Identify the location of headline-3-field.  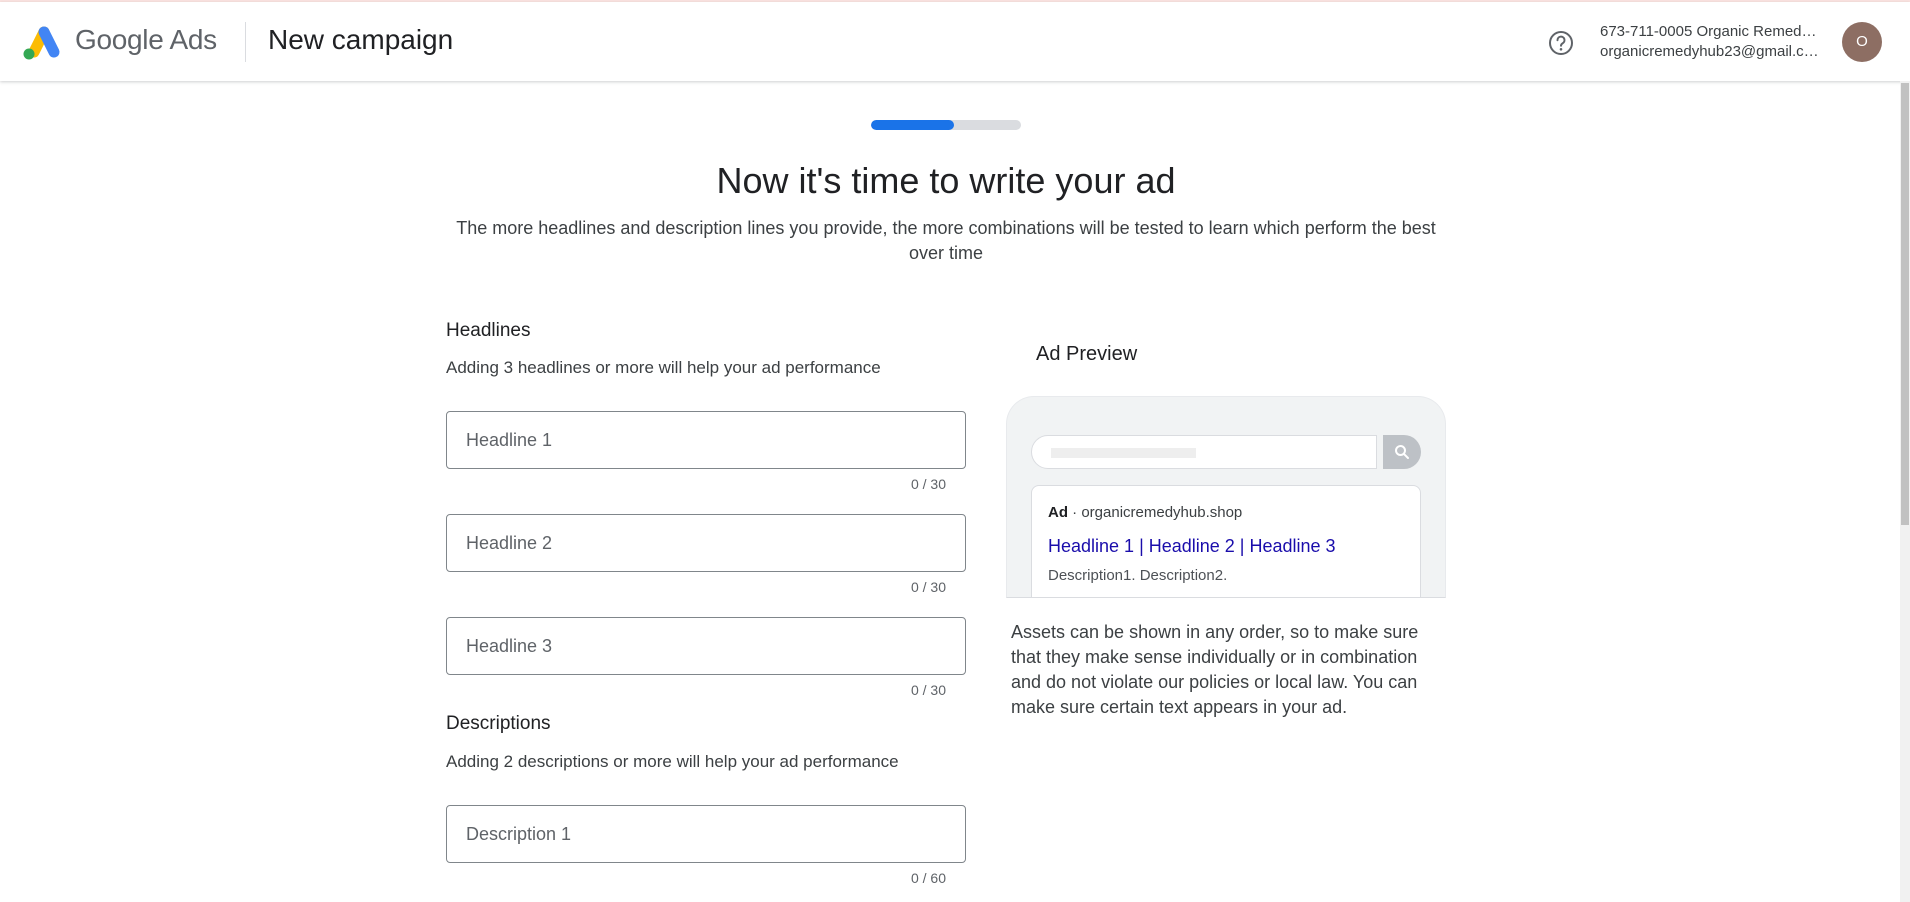
(706, 646).